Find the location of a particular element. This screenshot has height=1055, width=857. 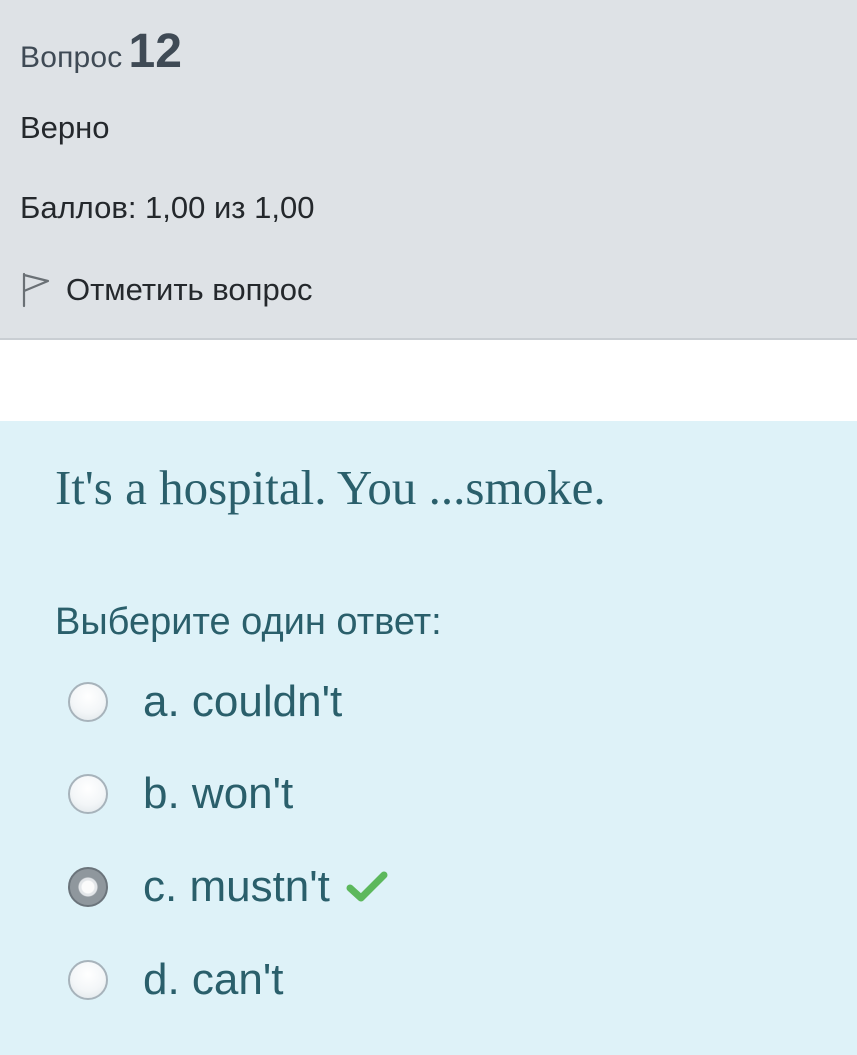

question-grade: Баллов: 1,00 из 1,00 is located at coordinates (167, 207).